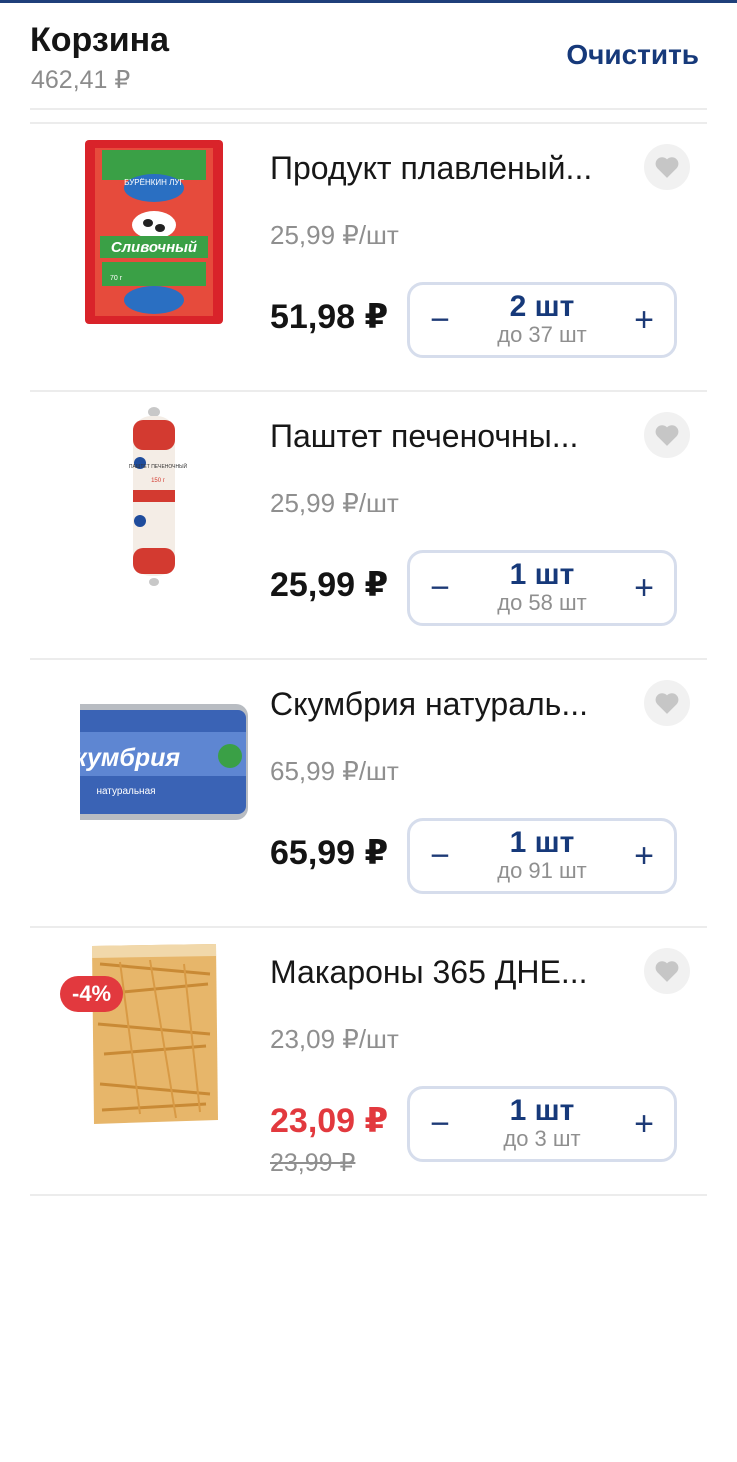 The width and height of the screenshot is (737, 1462). I want to click on old-price: 23,99 ₽, so click(313, 1163).